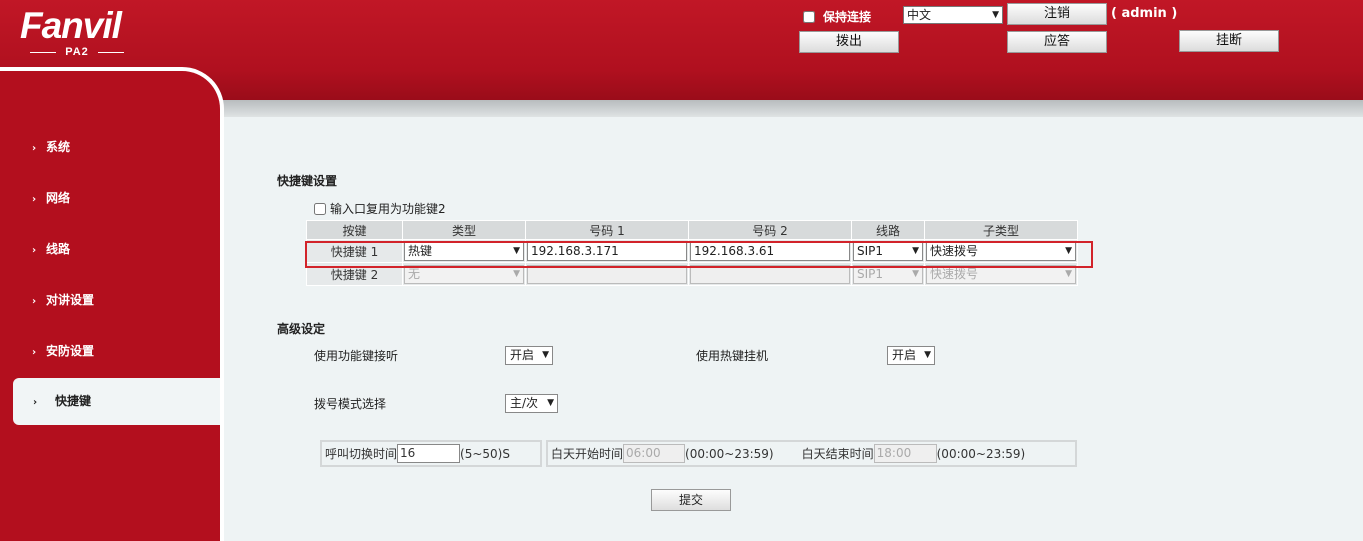 The width and height of the screenshot is (1363, 541). Describe the element at coordinates (58, 147) in the screenshot. I see `sidebar-item-label: 系统` at that location.